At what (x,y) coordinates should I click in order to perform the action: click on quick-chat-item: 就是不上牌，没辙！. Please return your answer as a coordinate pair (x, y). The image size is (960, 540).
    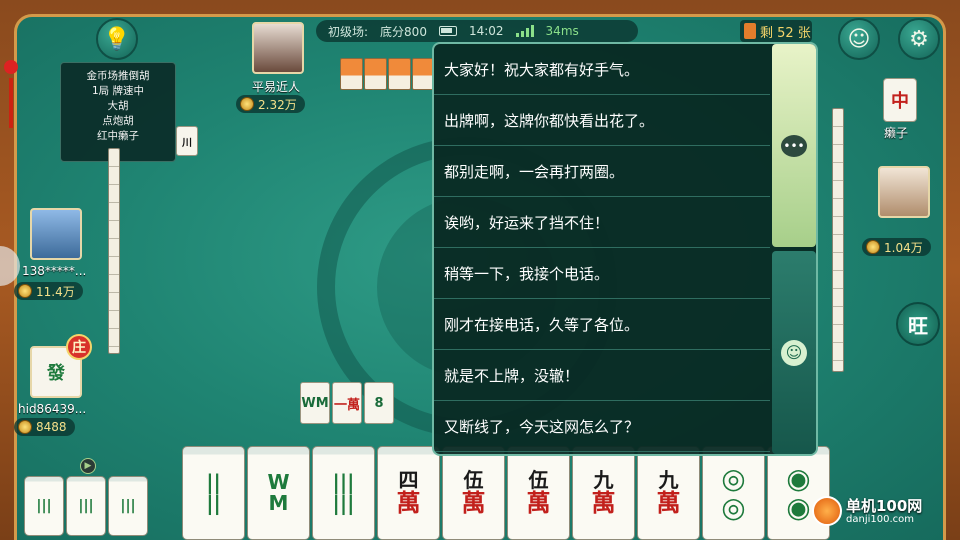
    Looking at the image, I should click on (602, 375).